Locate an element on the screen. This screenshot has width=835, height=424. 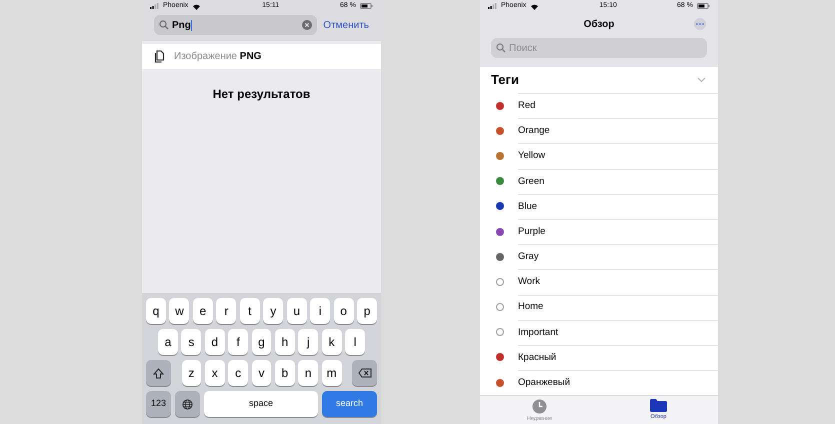
letter-key: j is located at coordinates (308, 342).